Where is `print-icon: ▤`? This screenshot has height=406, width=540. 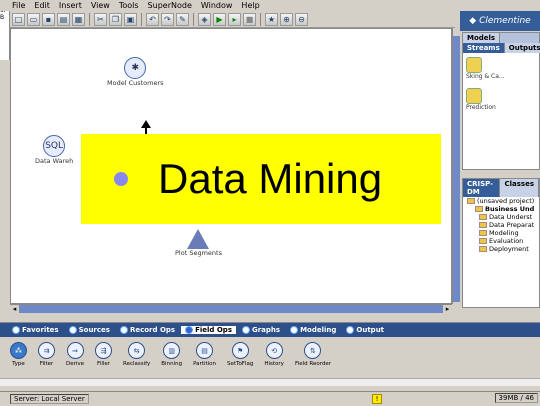 print-icon: ▤ is located at coordinates (63, 19).